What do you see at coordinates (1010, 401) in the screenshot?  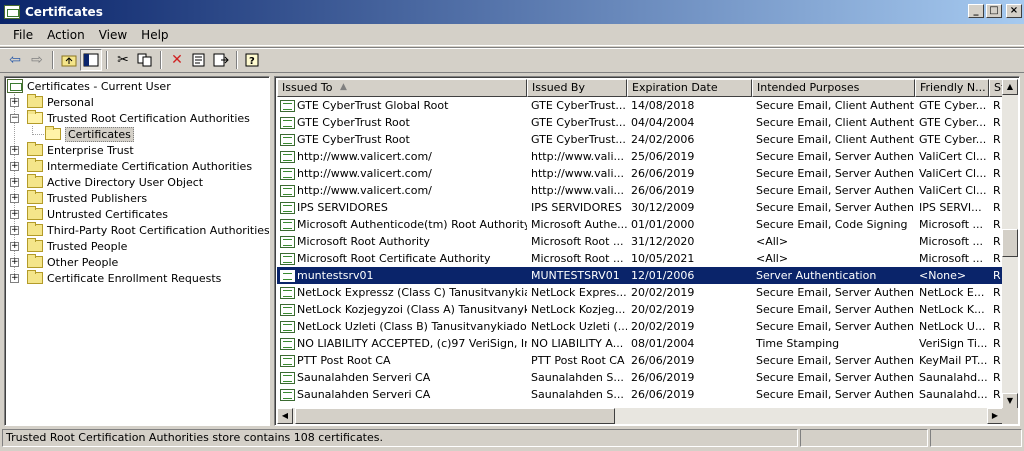 I see `scroll-down-icon: ▼` at bounding box center [1010, 401].